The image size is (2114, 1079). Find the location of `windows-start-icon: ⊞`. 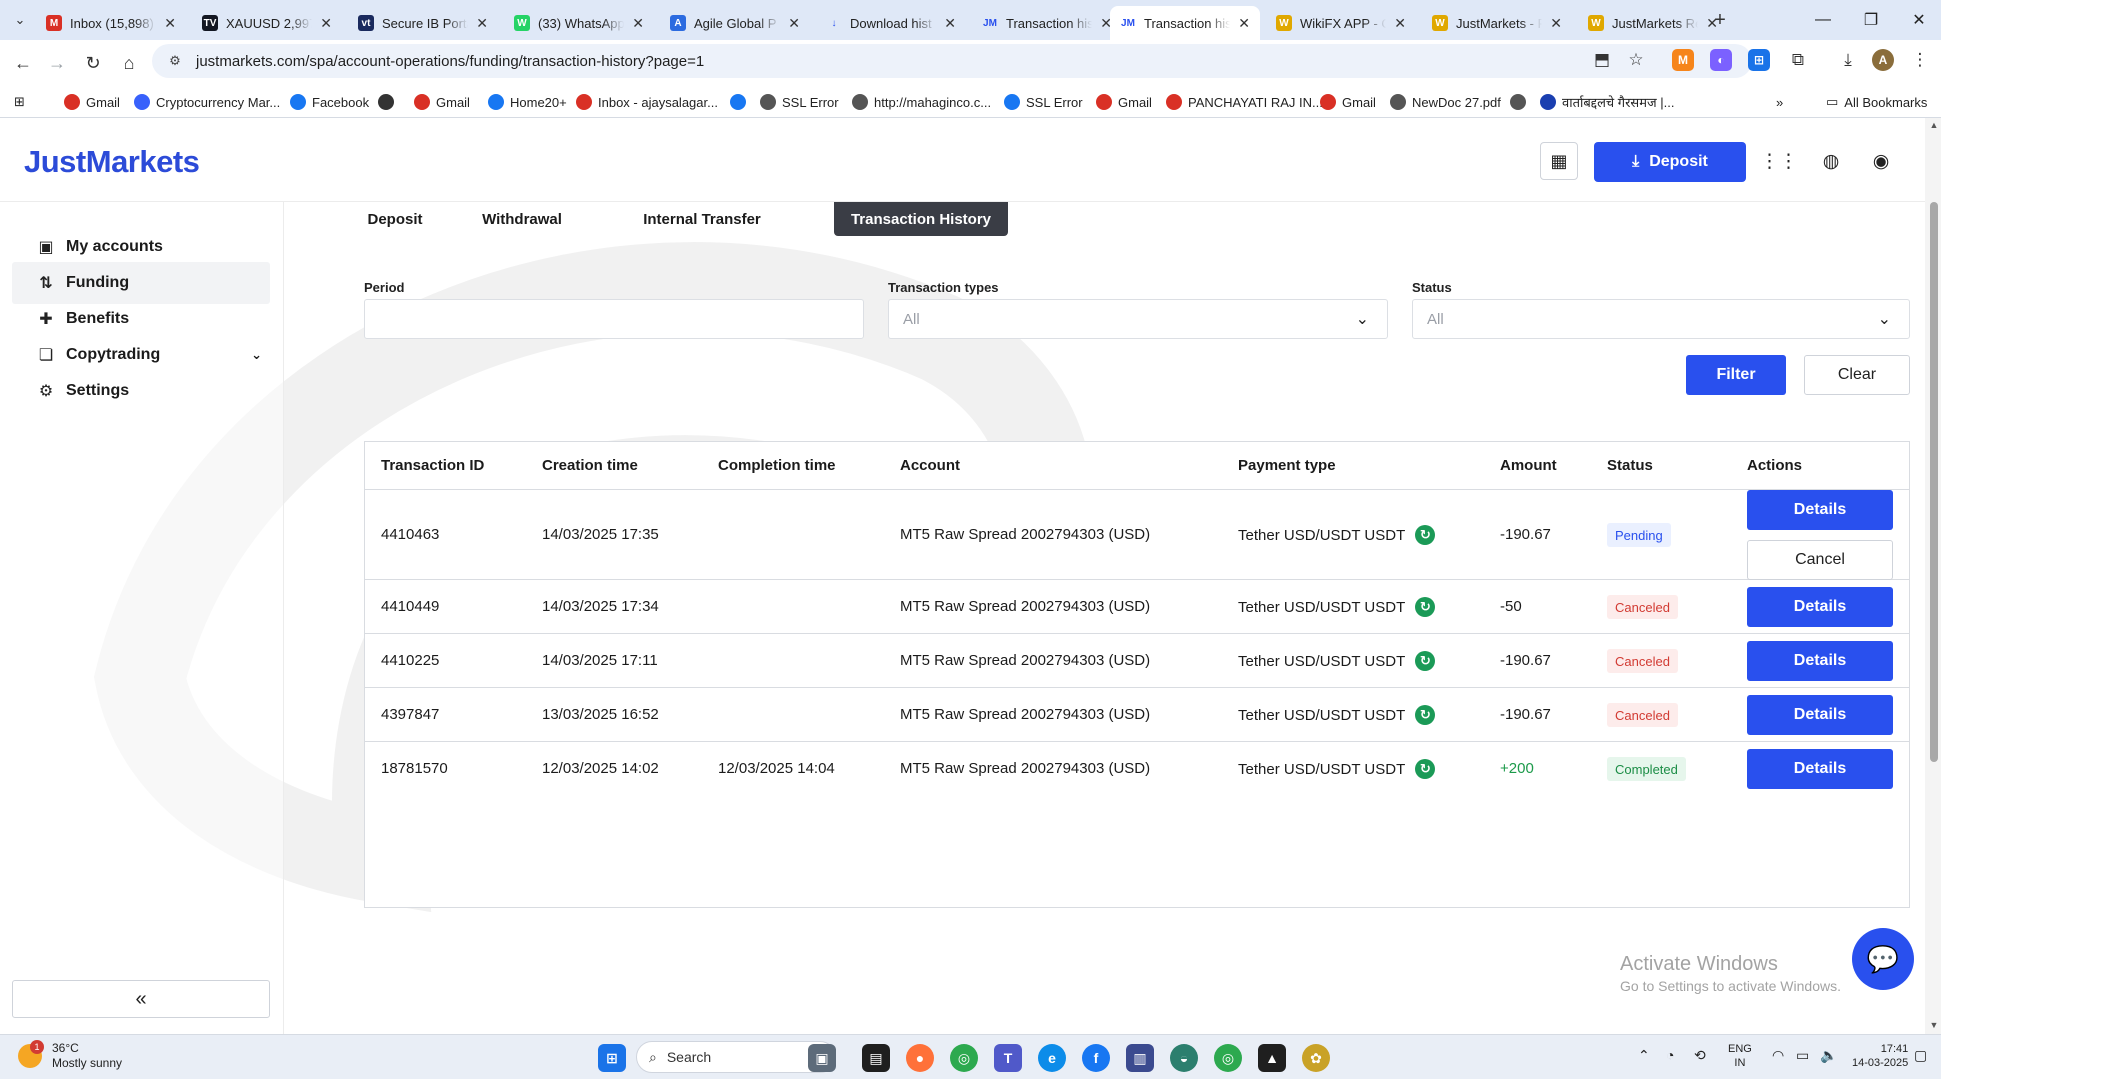

windows-start-icon: ⊞ is located at coordinates (612, 1058).